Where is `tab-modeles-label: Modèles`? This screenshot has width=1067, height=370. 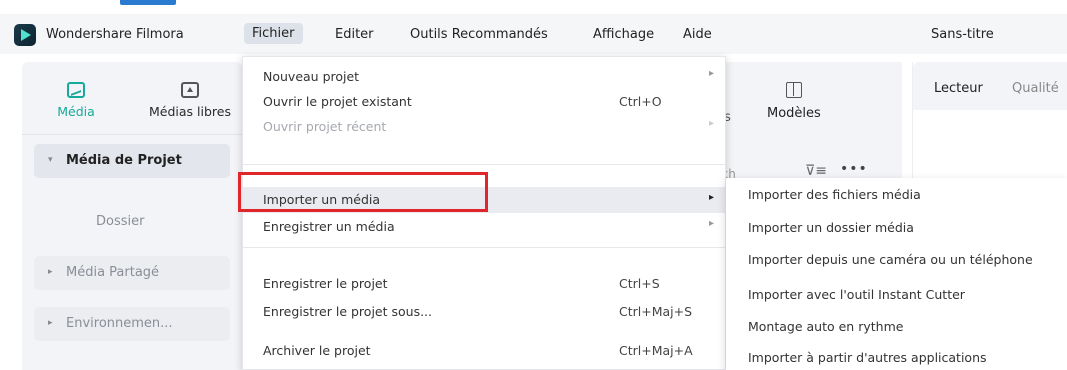 tab-modeles-label: Modèles is located at coordinates (794, 113).